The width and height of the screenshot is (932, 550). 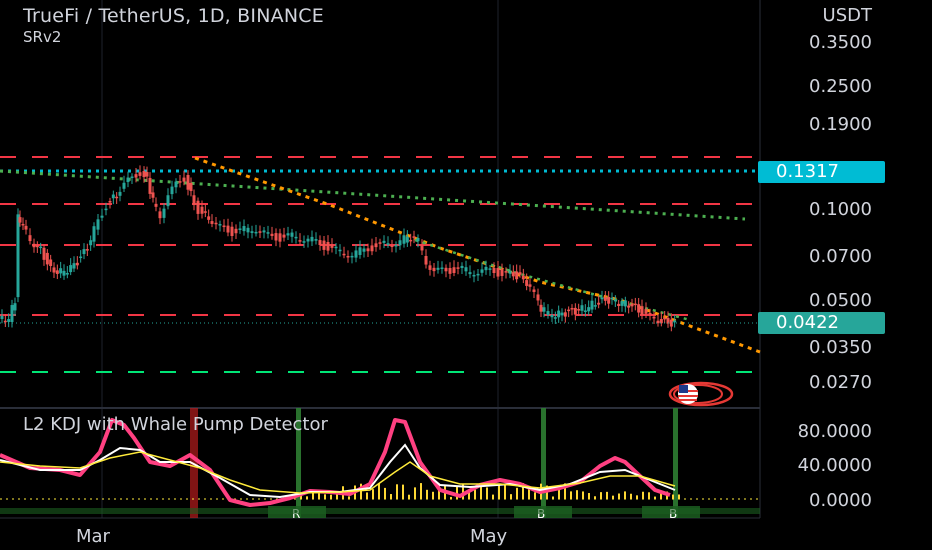 I want to click on price-label: 0.2500, so click(x=840, y=86).